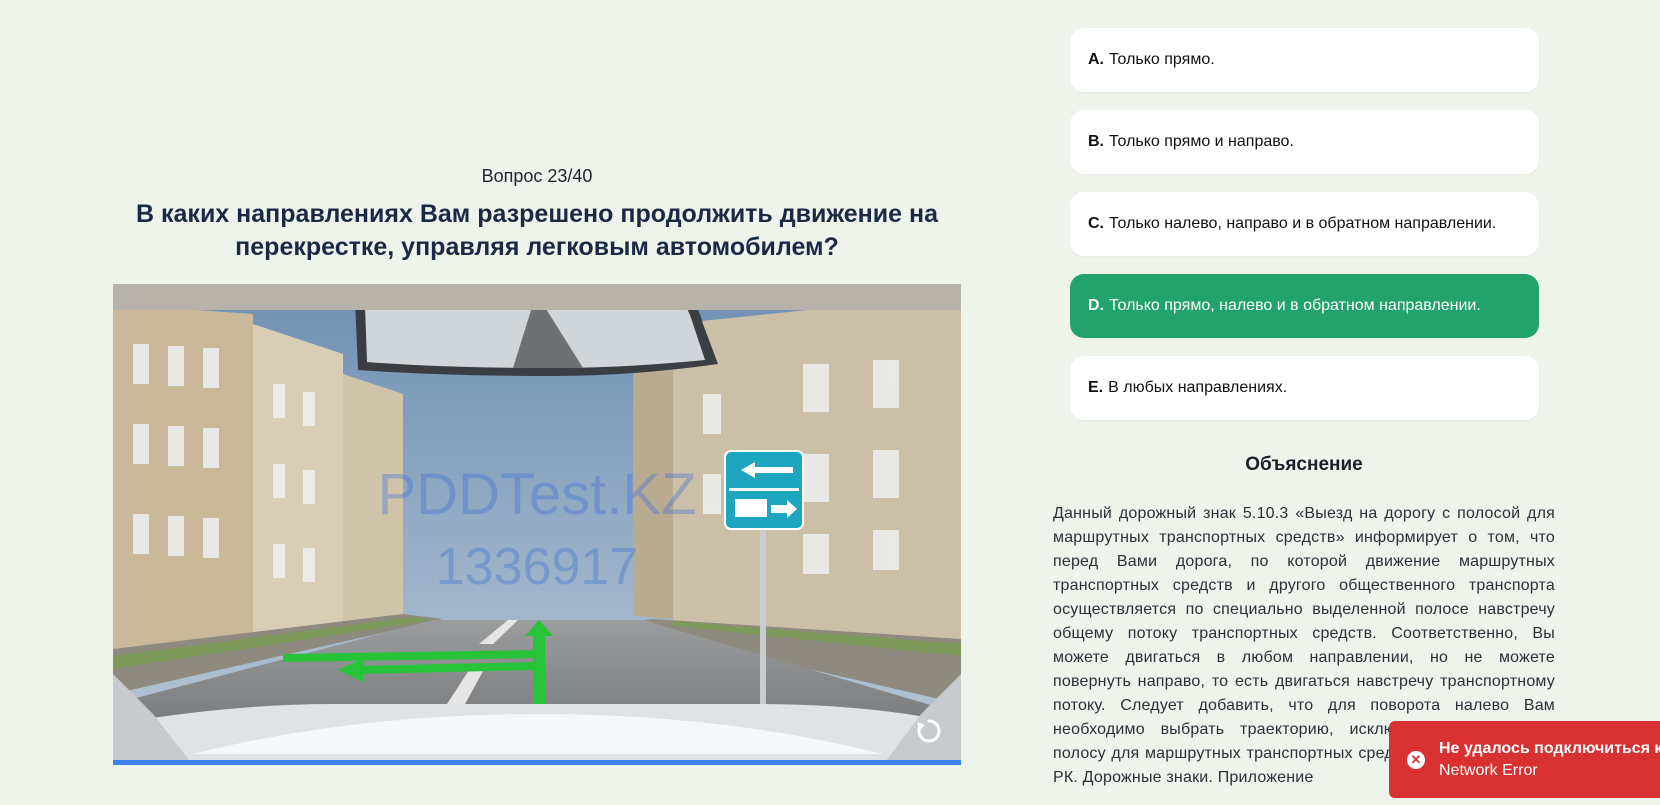  I want to click on watermark-line2: 1336917, so click(537, 567).